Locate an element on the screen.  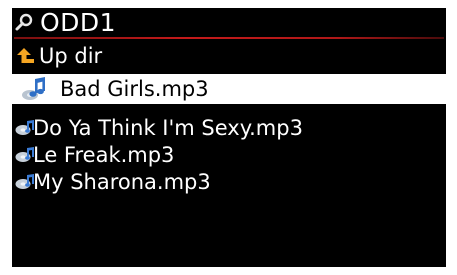
search-icon is located at coordinates (24, 23).